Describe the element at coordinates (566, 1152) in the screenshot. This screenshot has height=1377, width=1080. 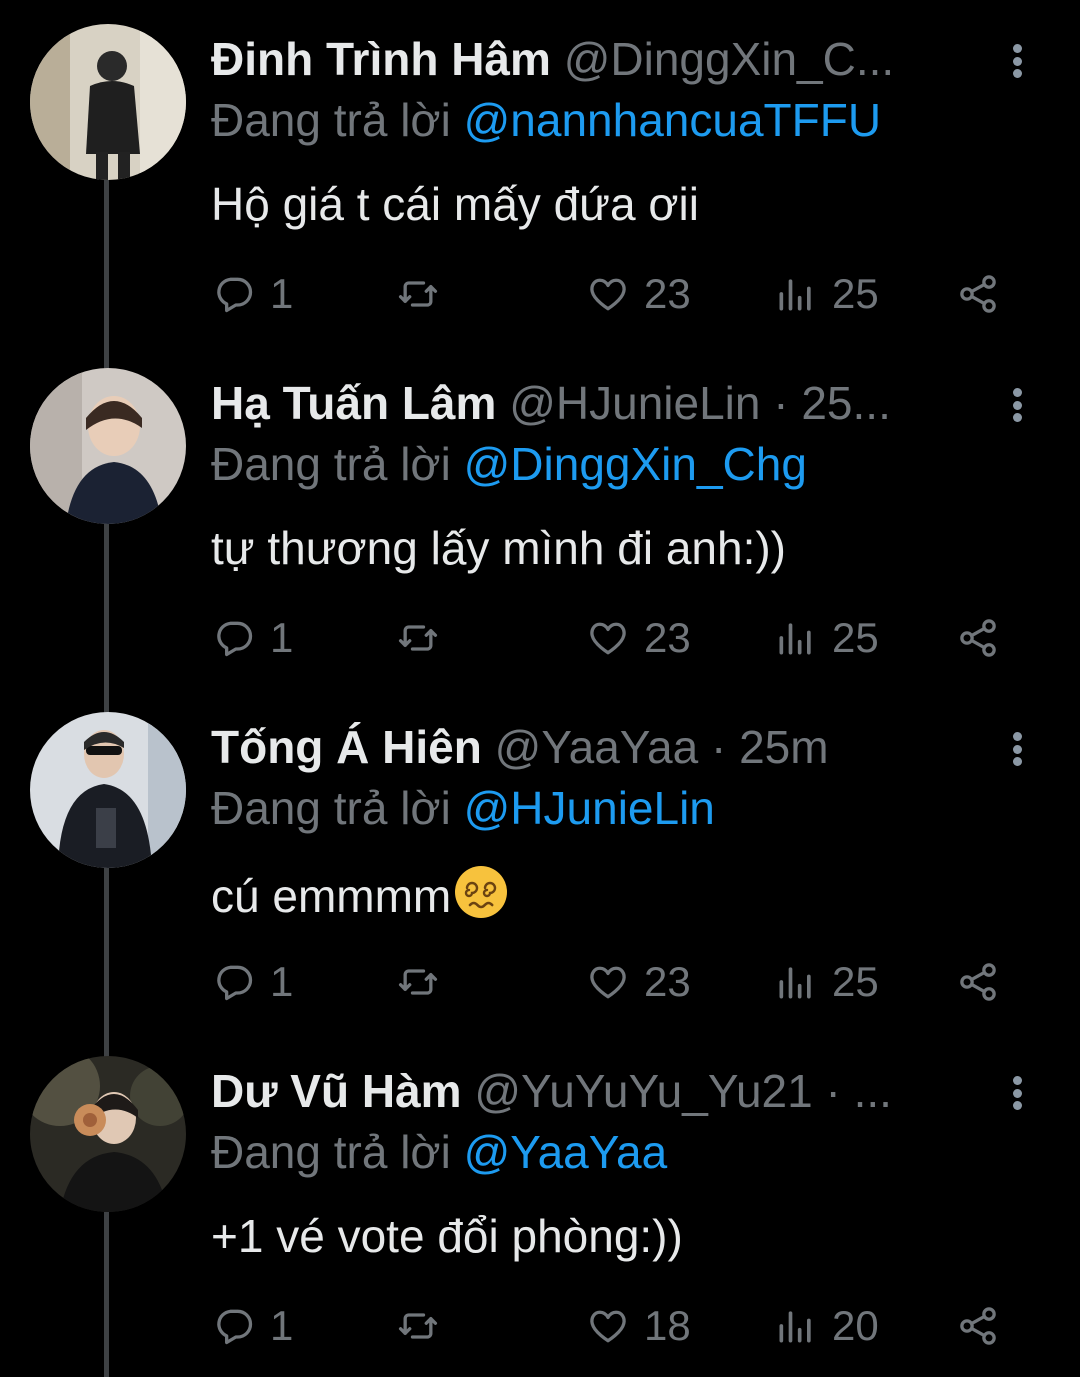
I see `replying-to-handle: @YaaYaa` at that location.